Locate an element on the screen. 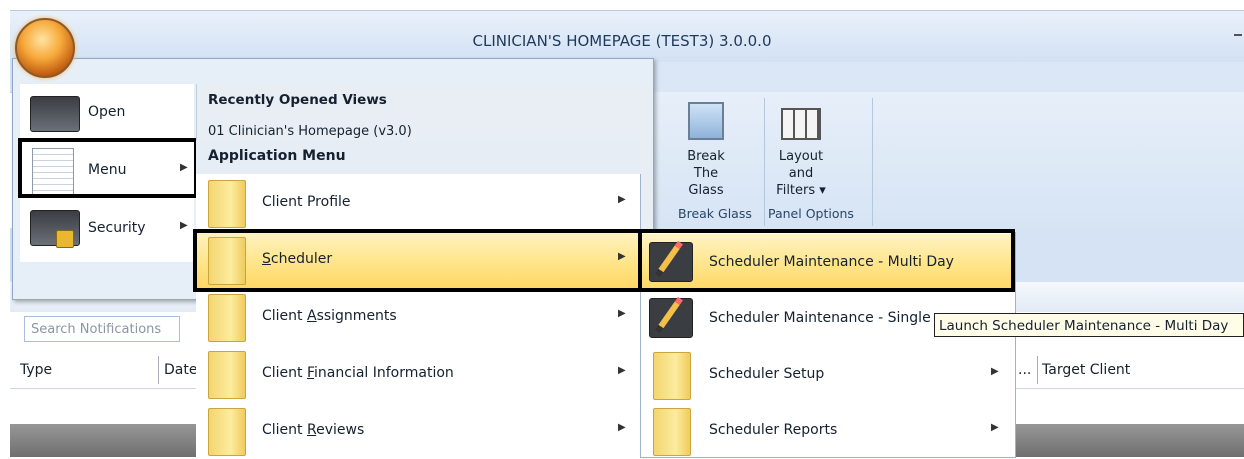 The width and height of the screenshot is (1244, 459). lock-icon is located at coordinates (65, 239).